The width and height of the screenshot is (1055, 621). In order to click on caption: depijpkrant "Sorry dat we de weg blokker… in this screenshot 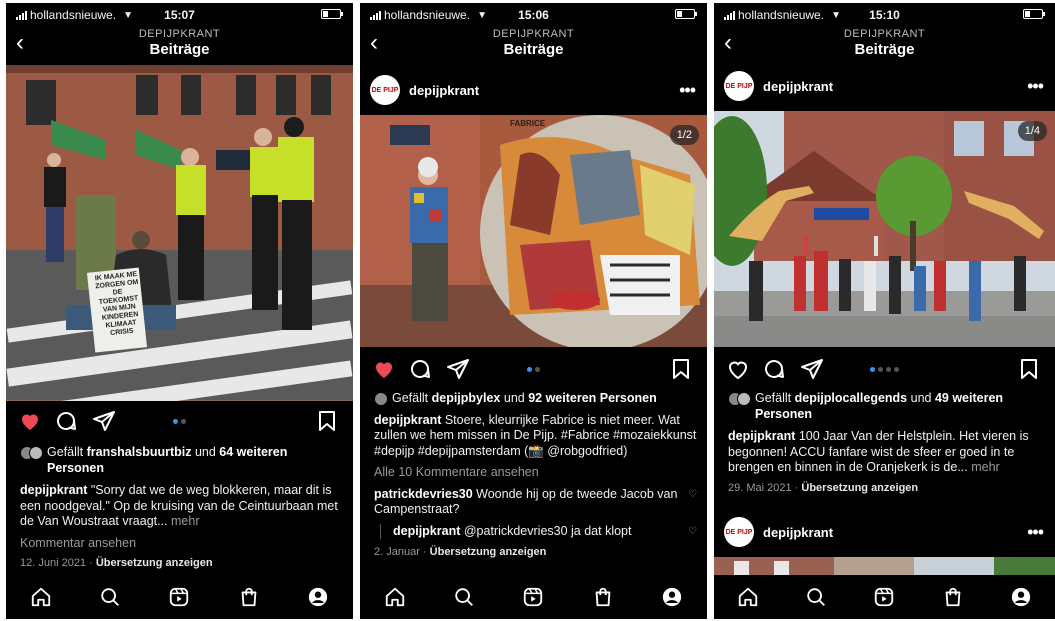, I will do `click(181, 506)`.